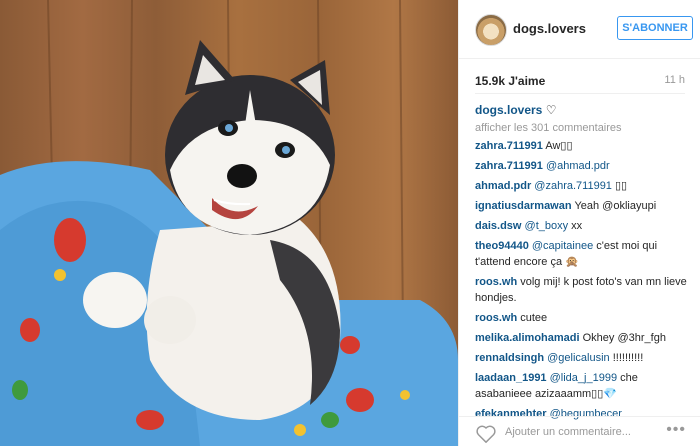 This screenshot has height=447, width=700. What do you see at coordinates (547, 226) in the screenshot?
I see `comment-mention: @t_boxy` at bounding box center [547, 226].